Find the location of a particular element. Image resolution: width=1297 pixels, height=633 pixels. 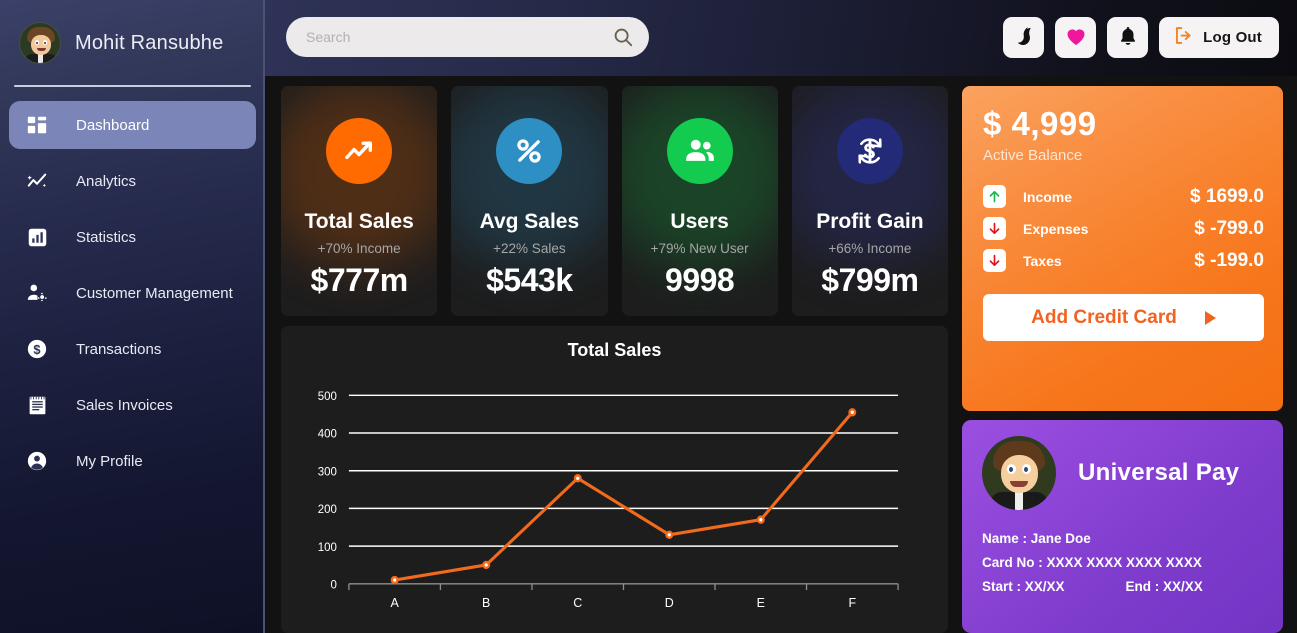

stat-value: $543k is located at coordinates (529, 280).